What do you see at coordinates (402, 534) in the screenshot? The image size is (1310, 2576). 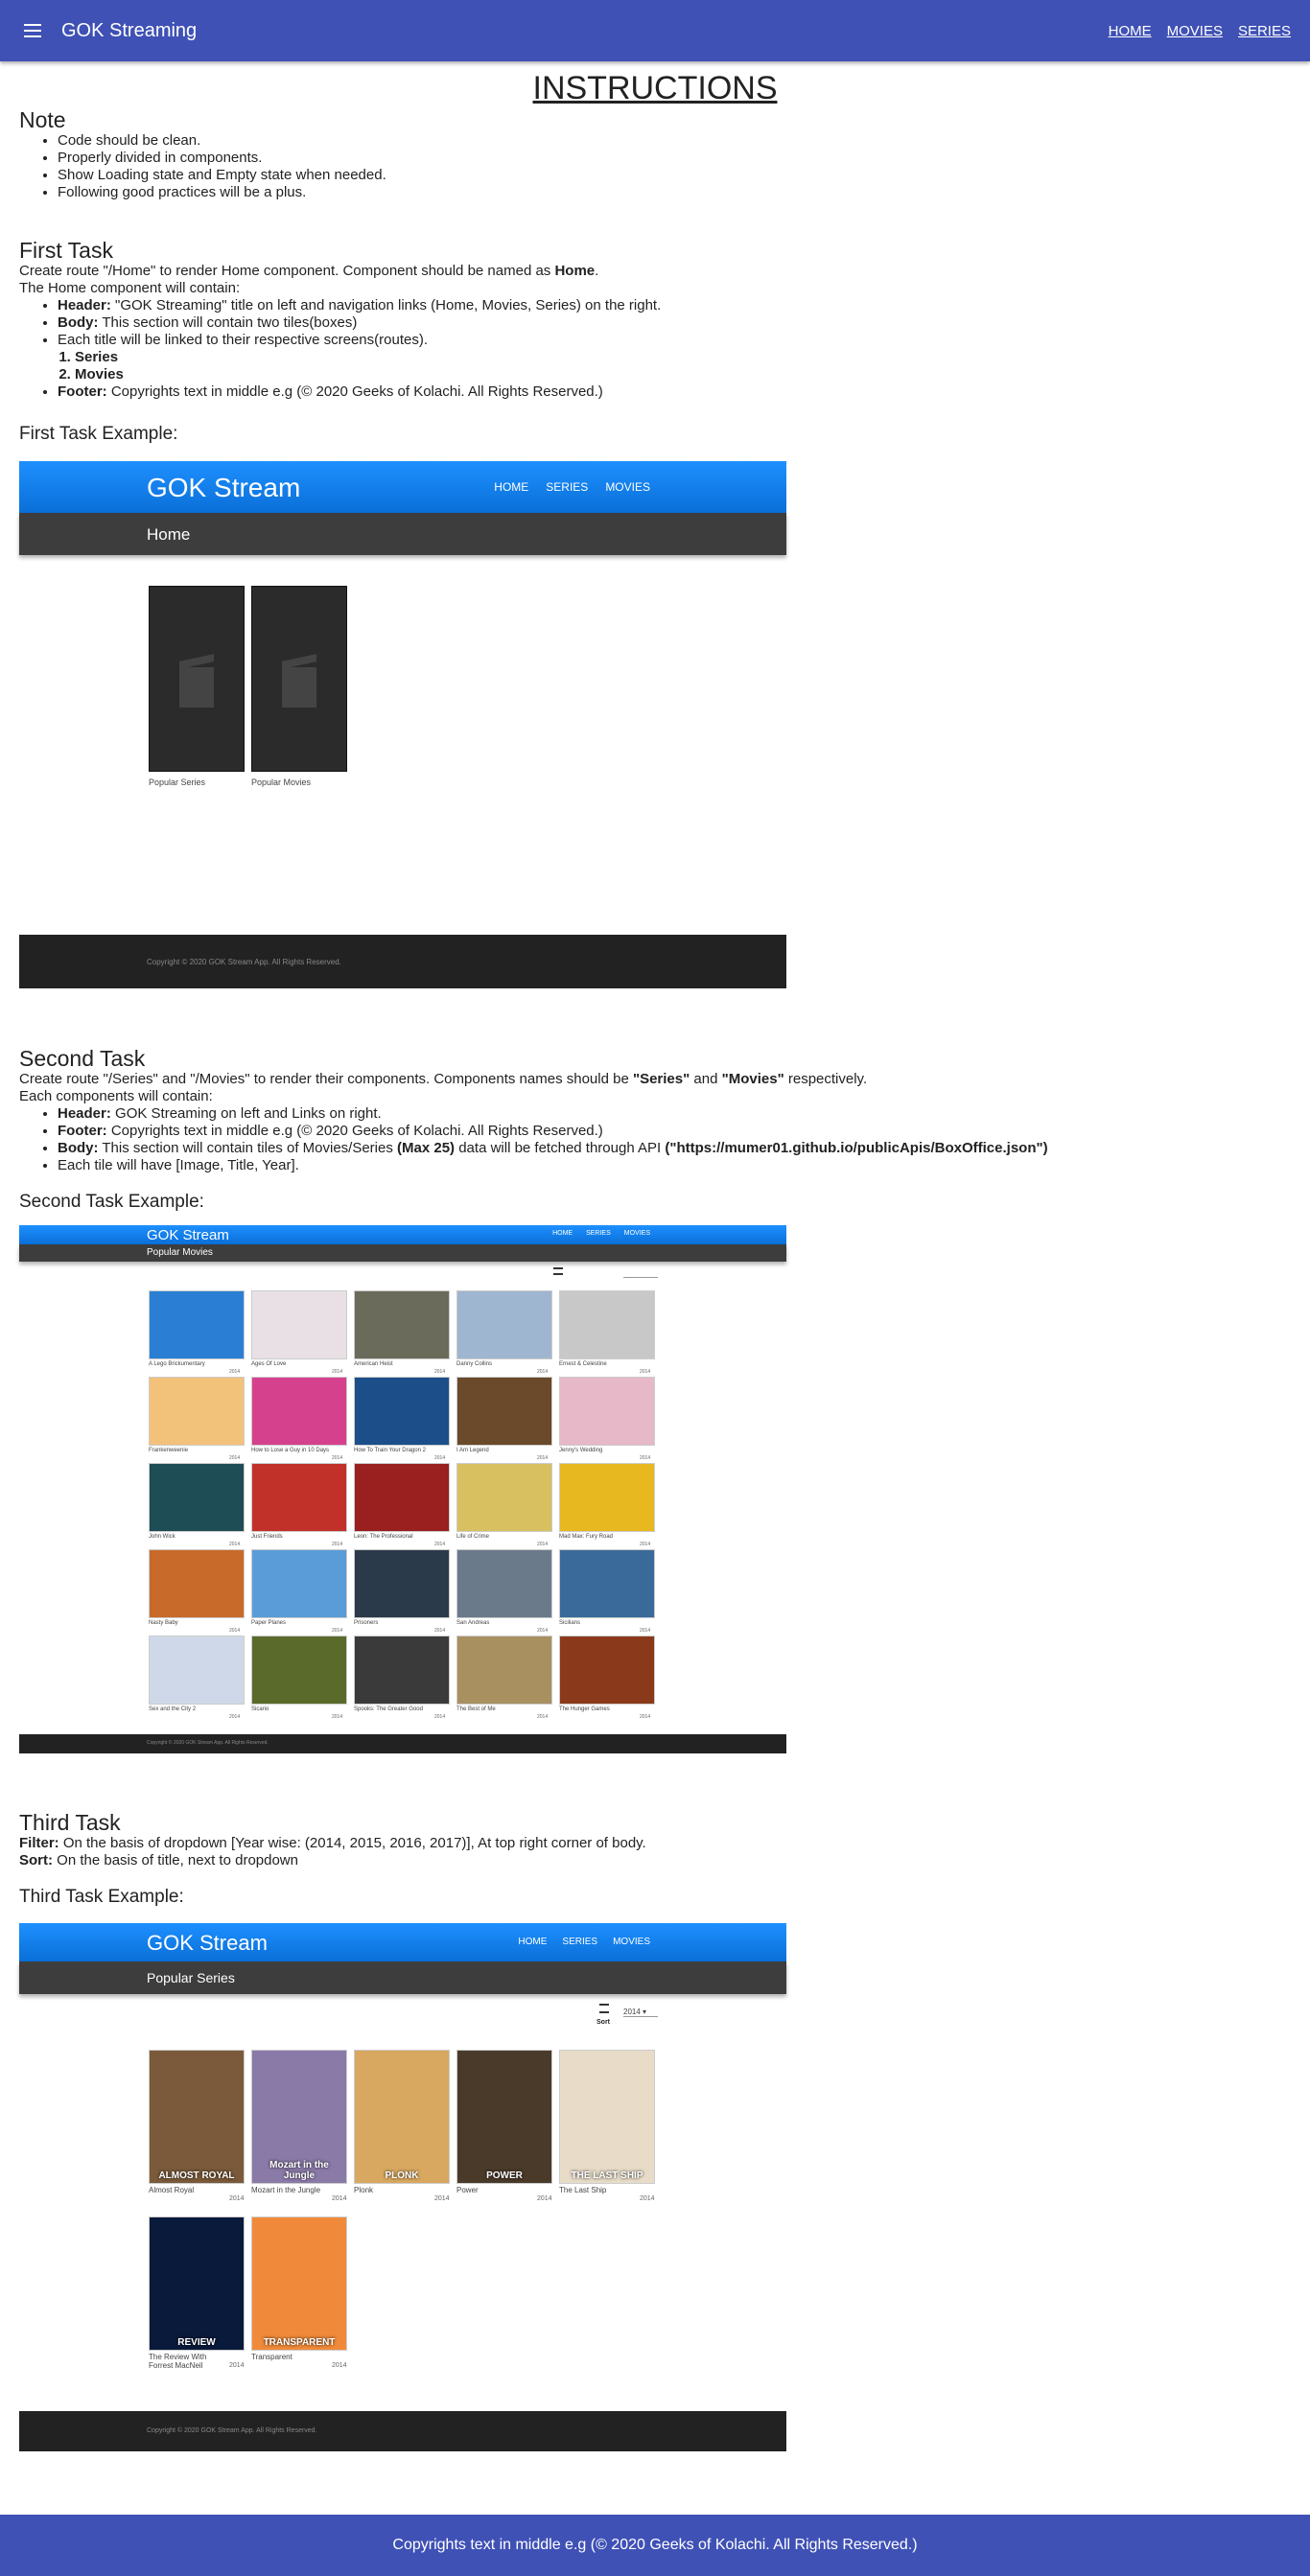 I see `mock-subheader: Home` at bounding box center [402, 534].